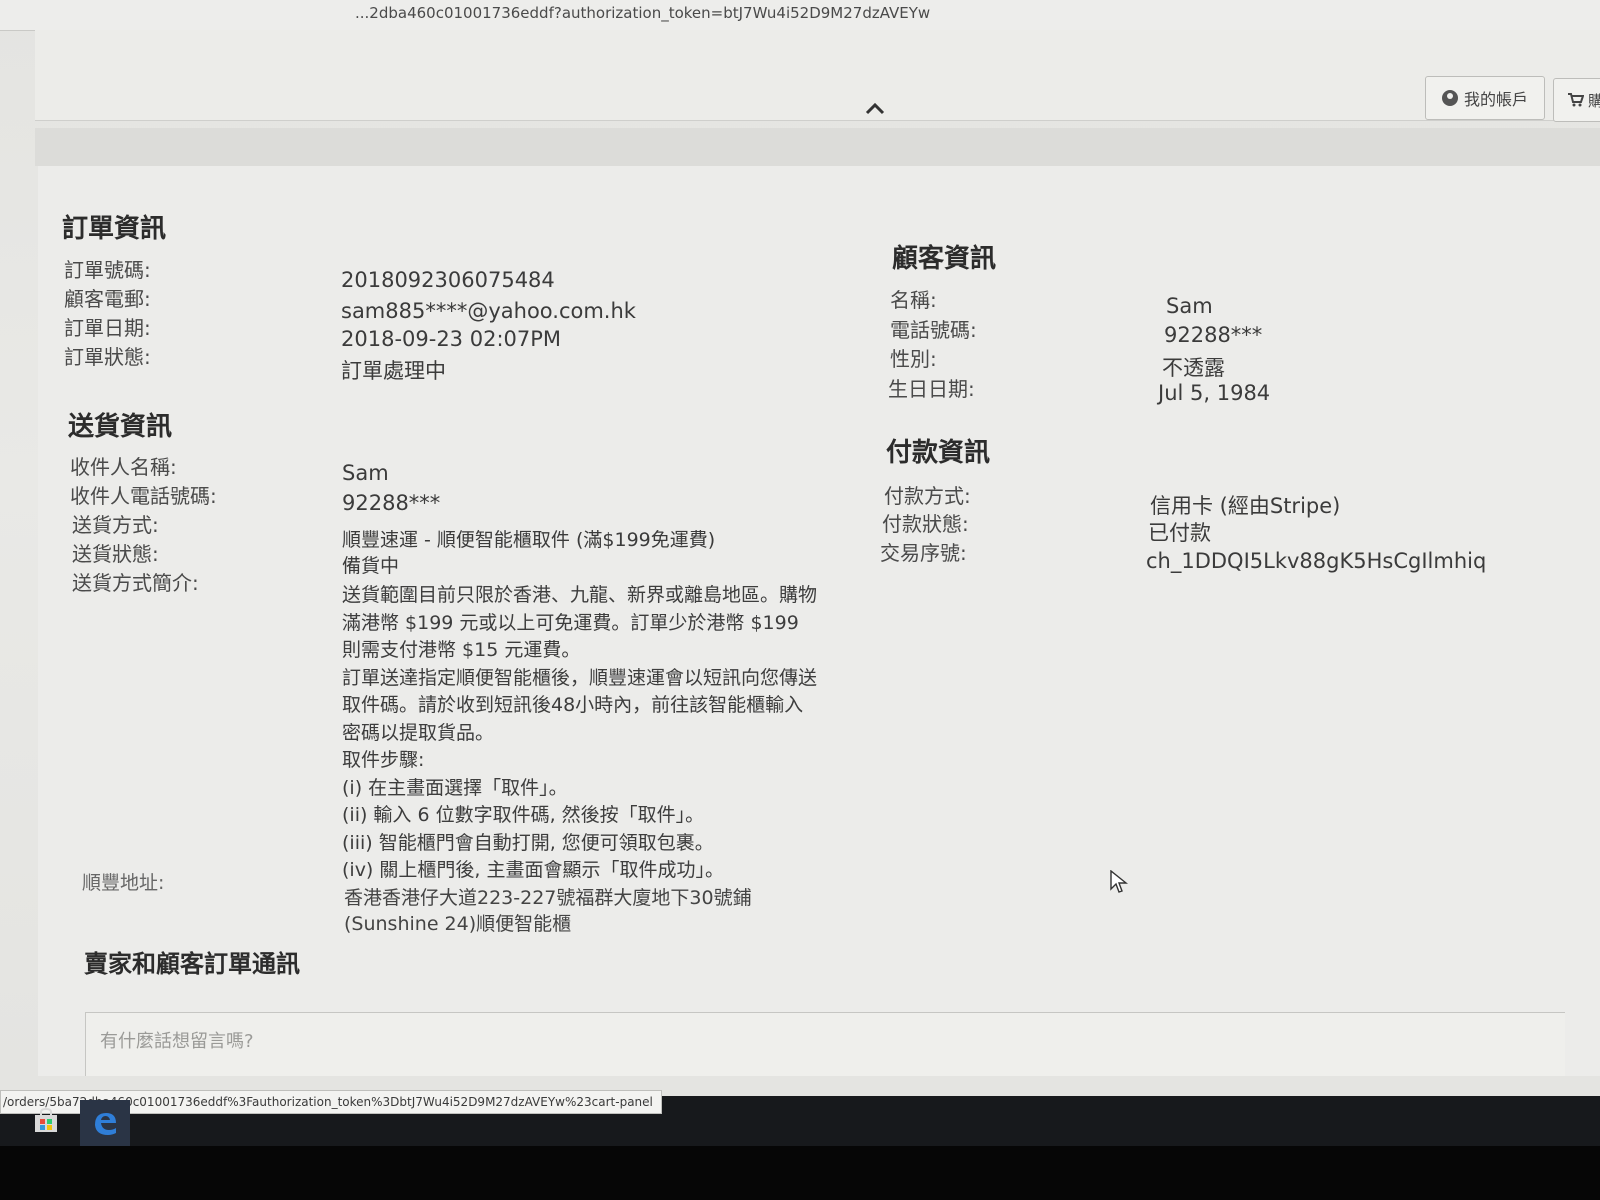 Image resolution: width=1600 pixels, height=1200 pixels. What do you see at coordinates (393, 371) in the screenshot?
I see `order-status-value: 訂單處理中` at bounding box center [393, 371].